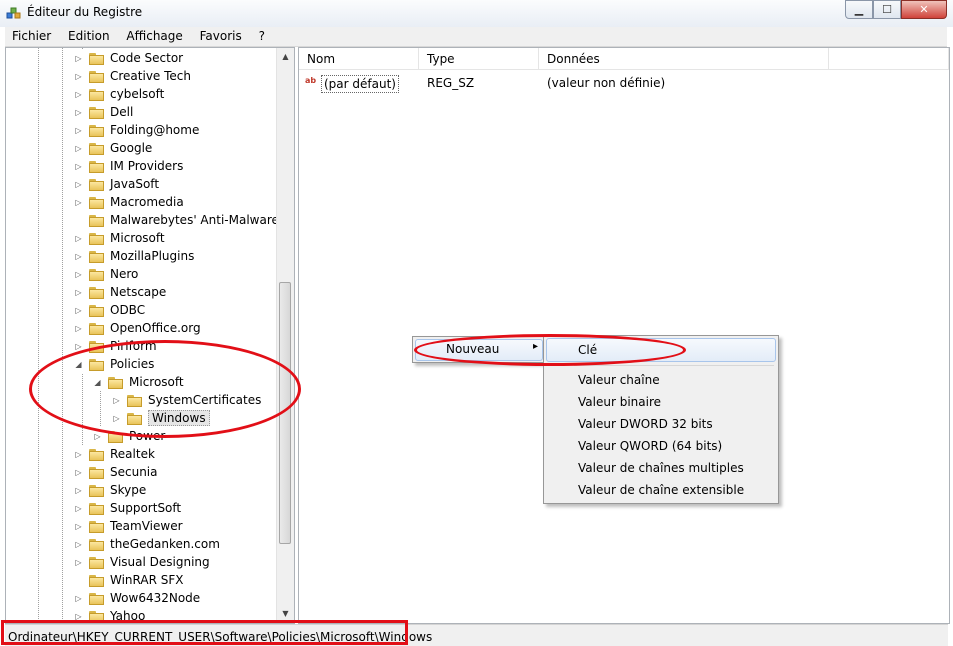  I want to click on submenu-item-qword: Valeur QWORD (64 bits), so click(650, 446).